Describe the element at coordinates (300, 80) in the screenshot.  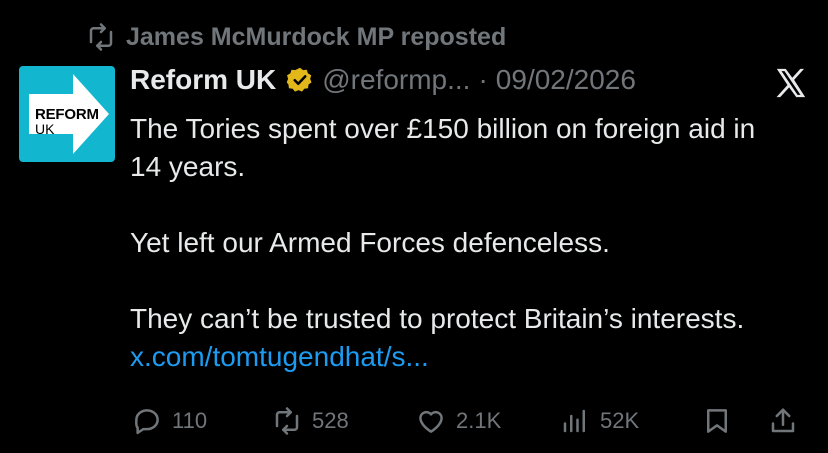
I see `verified-badge-icon` at that location.